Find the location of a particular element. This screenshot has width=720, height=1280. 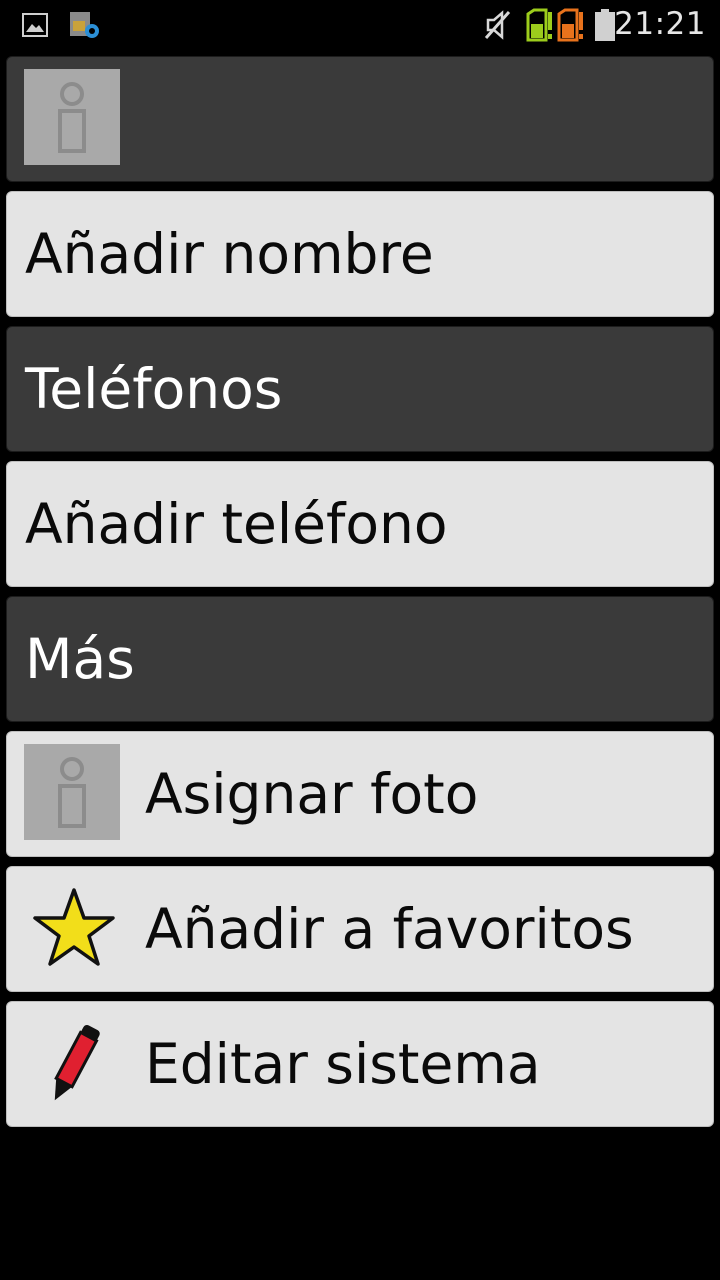

add-name-button: Añadir nombre is located at coordinates (360, 254).